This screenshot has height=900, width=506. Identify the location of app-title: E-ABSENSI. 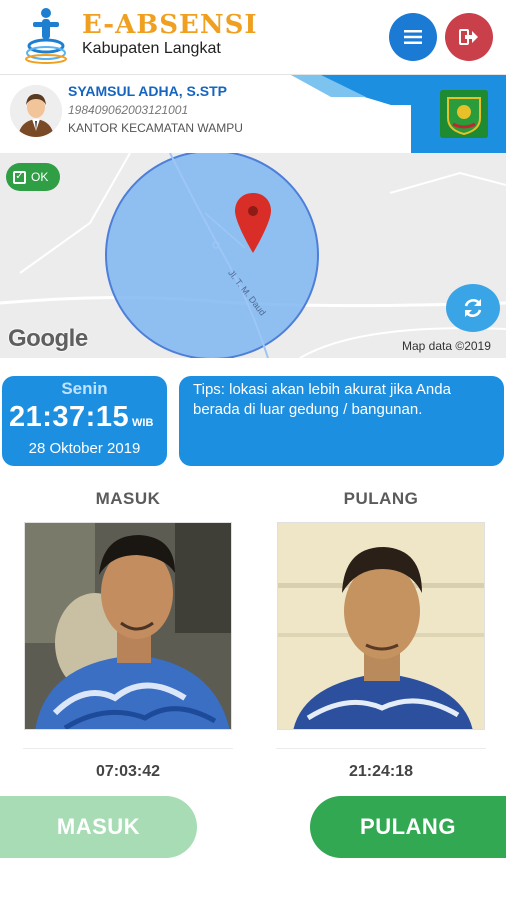
(170, 25).